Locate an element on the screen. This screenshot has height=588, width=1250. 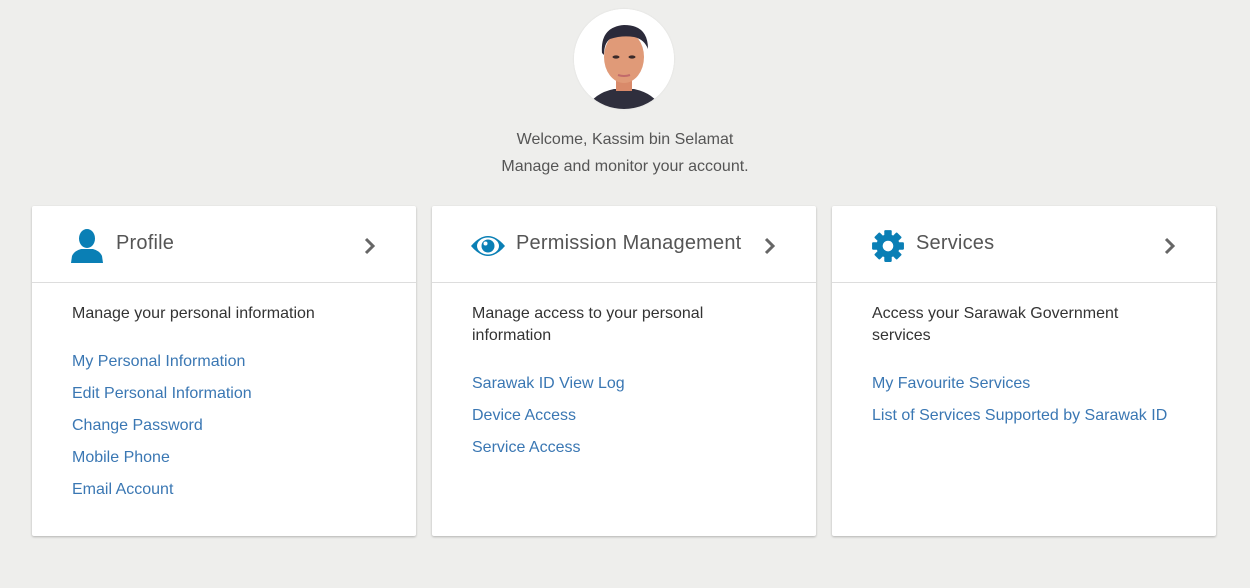
welcome-text: Welcome, Kassim bin Selamat is located at coordinates (625, 139).